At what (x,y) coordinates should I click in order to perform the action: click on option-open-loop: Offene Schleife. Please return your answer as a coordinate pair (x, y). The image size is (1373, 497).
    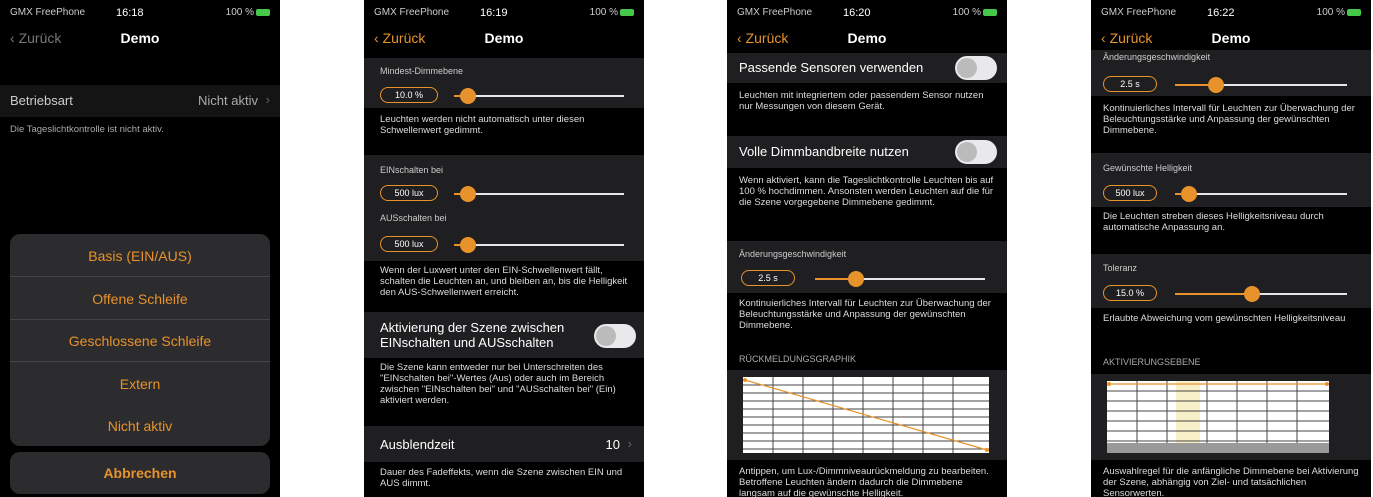
    Looking at the image, I should click on (140, 299).